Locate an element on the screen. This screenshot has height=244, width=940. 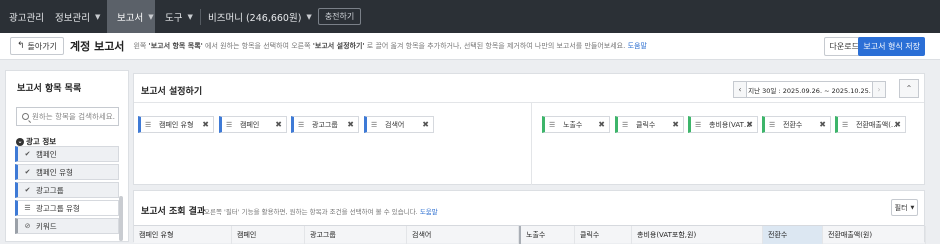
panel-title: 보고서 조회 결과 is located at coordinates (173, 212).